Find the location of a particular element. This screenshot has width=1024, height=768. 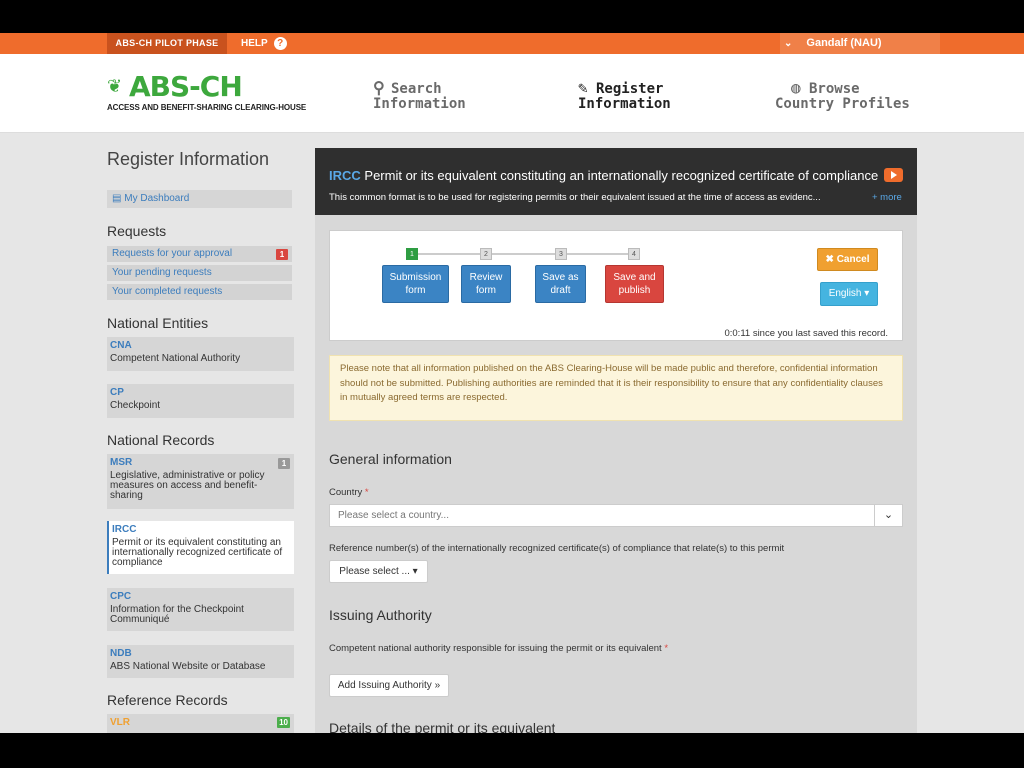

nav-browse-line2: Country Profiles is located at coordinates (842, 104).